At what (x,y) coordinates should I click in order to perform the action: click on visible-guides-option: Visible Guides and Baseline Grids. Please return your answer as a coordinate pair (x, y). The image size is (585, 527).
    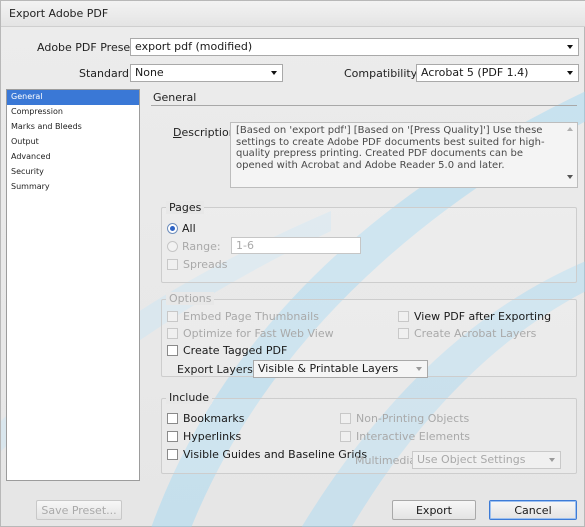
    Looking at the image, I should click on (267, 454).